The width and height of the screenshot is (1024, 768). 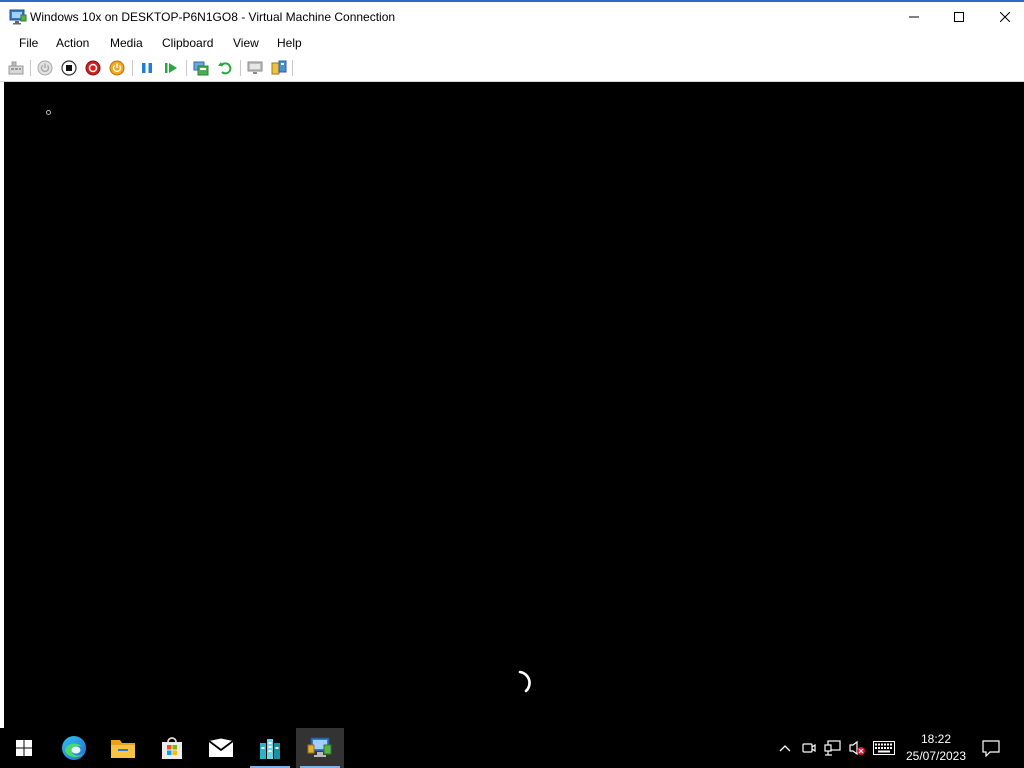 What do you see at coordinates (48, 112) in the screenshot?
I see `mouse-cursor` at bounding box center [48, 112].